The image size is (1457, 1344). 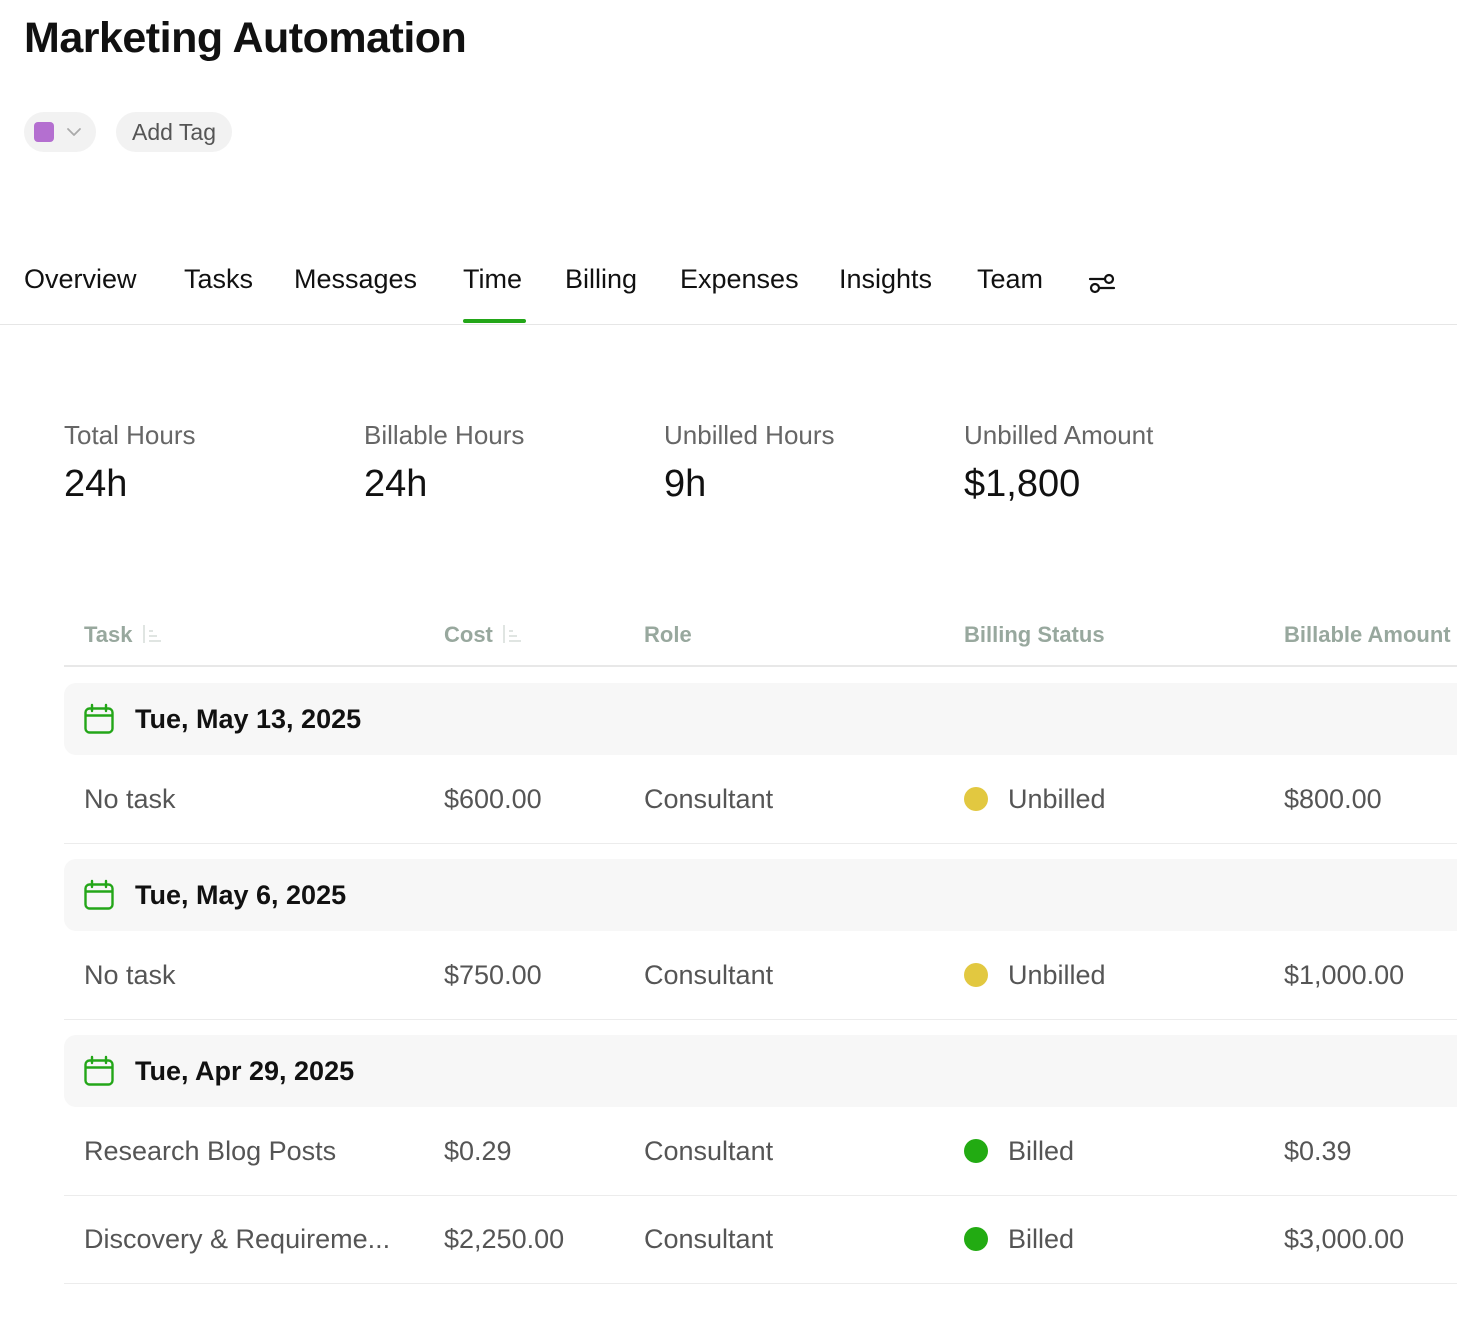 I want to click on tab-overview: Overview, so click(x=80, y=279).